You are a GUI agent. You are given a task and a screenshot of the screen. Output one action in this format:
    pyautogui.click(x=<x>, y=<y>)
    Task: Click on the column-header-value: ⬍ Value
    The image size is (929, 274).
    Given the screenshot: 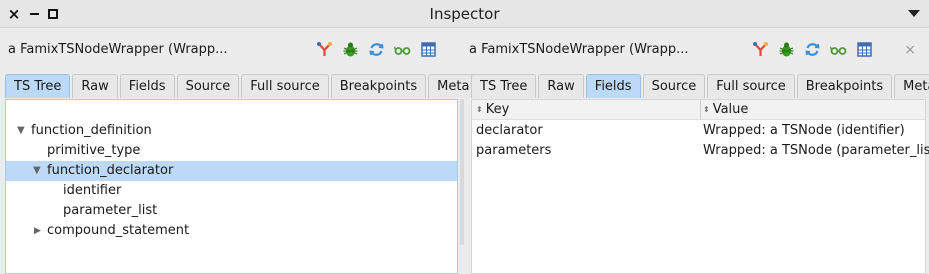 What is the action you would take?
    pyautogui.click(x=725, y=110)
    